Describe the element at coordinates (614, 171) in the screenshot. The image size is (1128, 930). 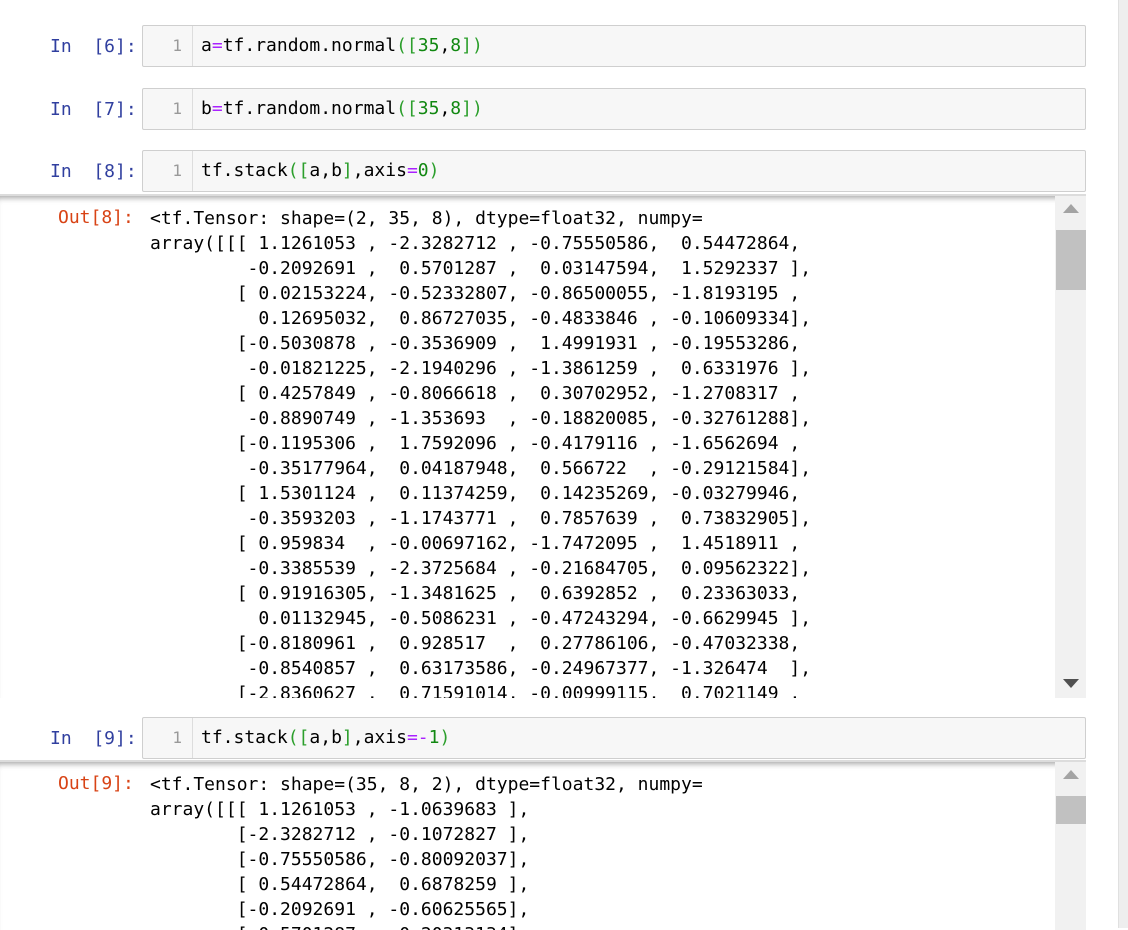
I see `code-cell-input: 1 tf.stack([a,b],axis=0)` at that location.